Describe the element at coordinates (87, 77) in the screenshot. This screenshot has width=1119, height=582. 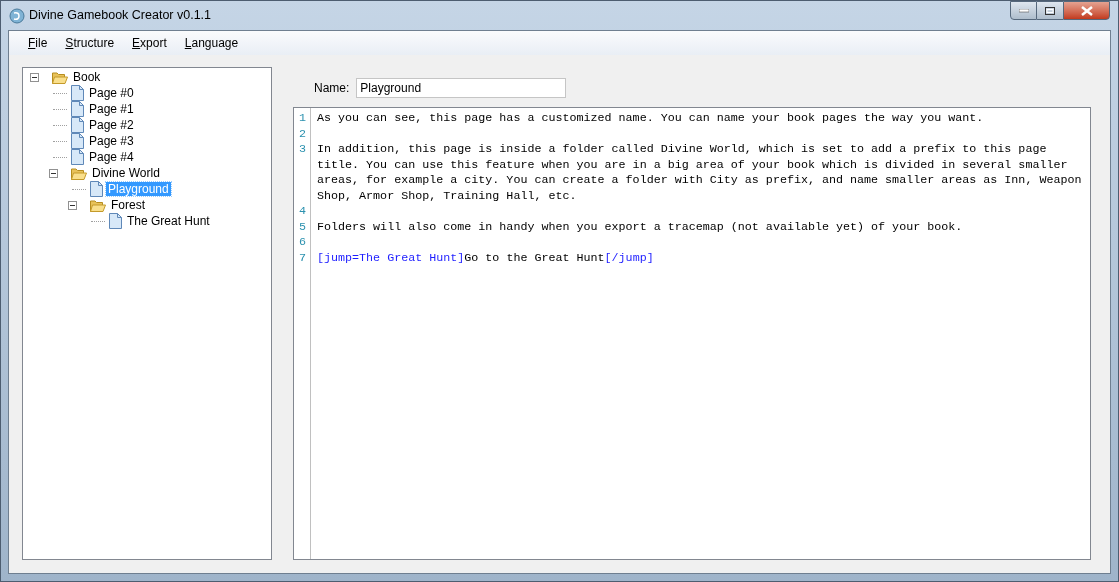
I see `tree-item: Book` at that location.